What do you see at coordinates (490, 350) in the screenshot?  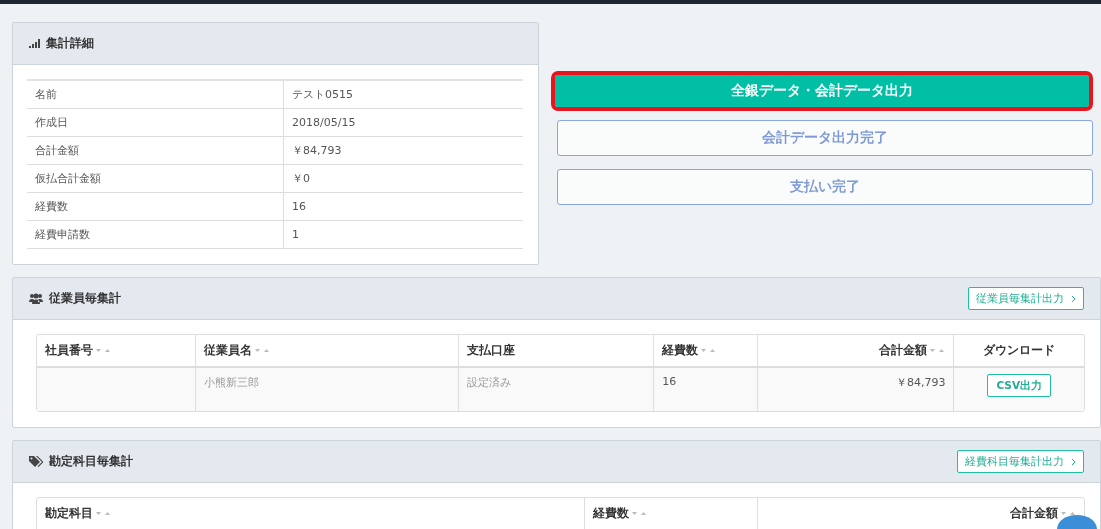 I see `column-header: 支払口座` at bounding box center [490, 350].